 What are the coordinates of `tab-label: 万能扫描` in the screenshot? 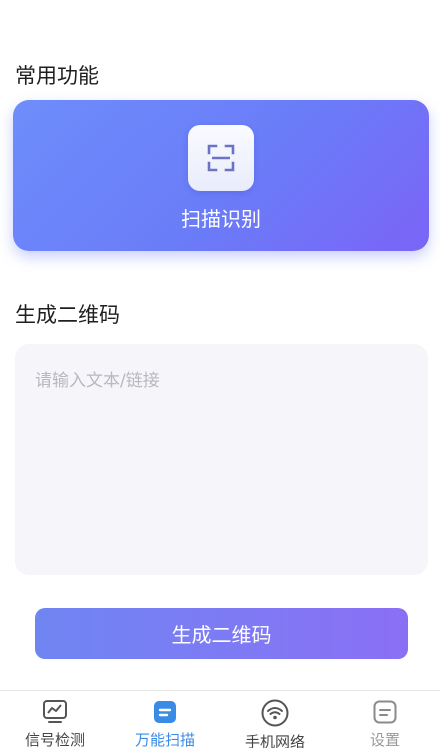 It's located at (164, 739).